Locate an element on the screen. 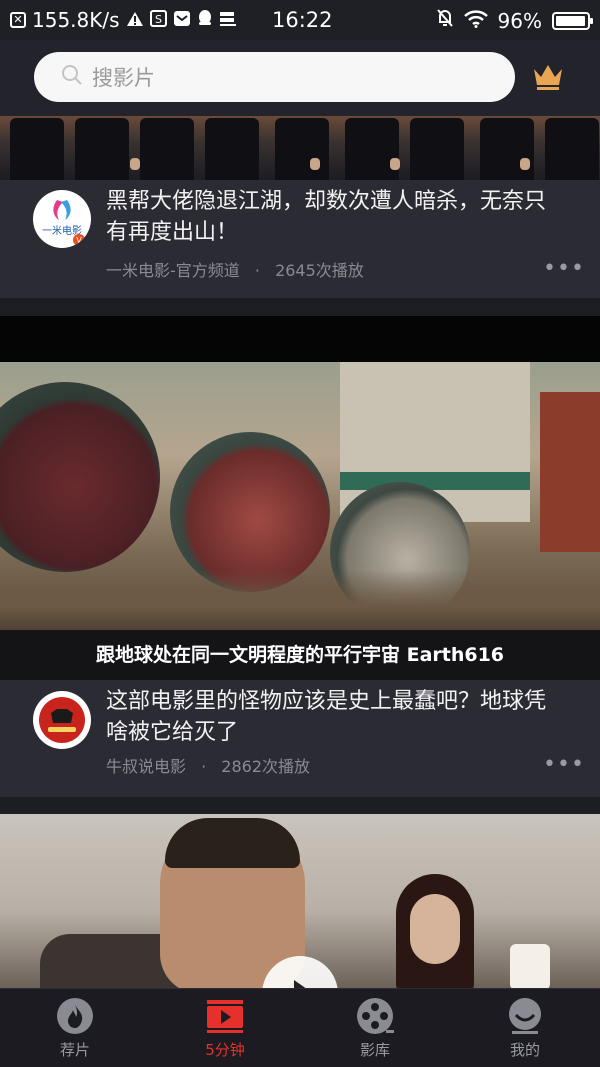  storage-icon is located at coordinates (228, 20).